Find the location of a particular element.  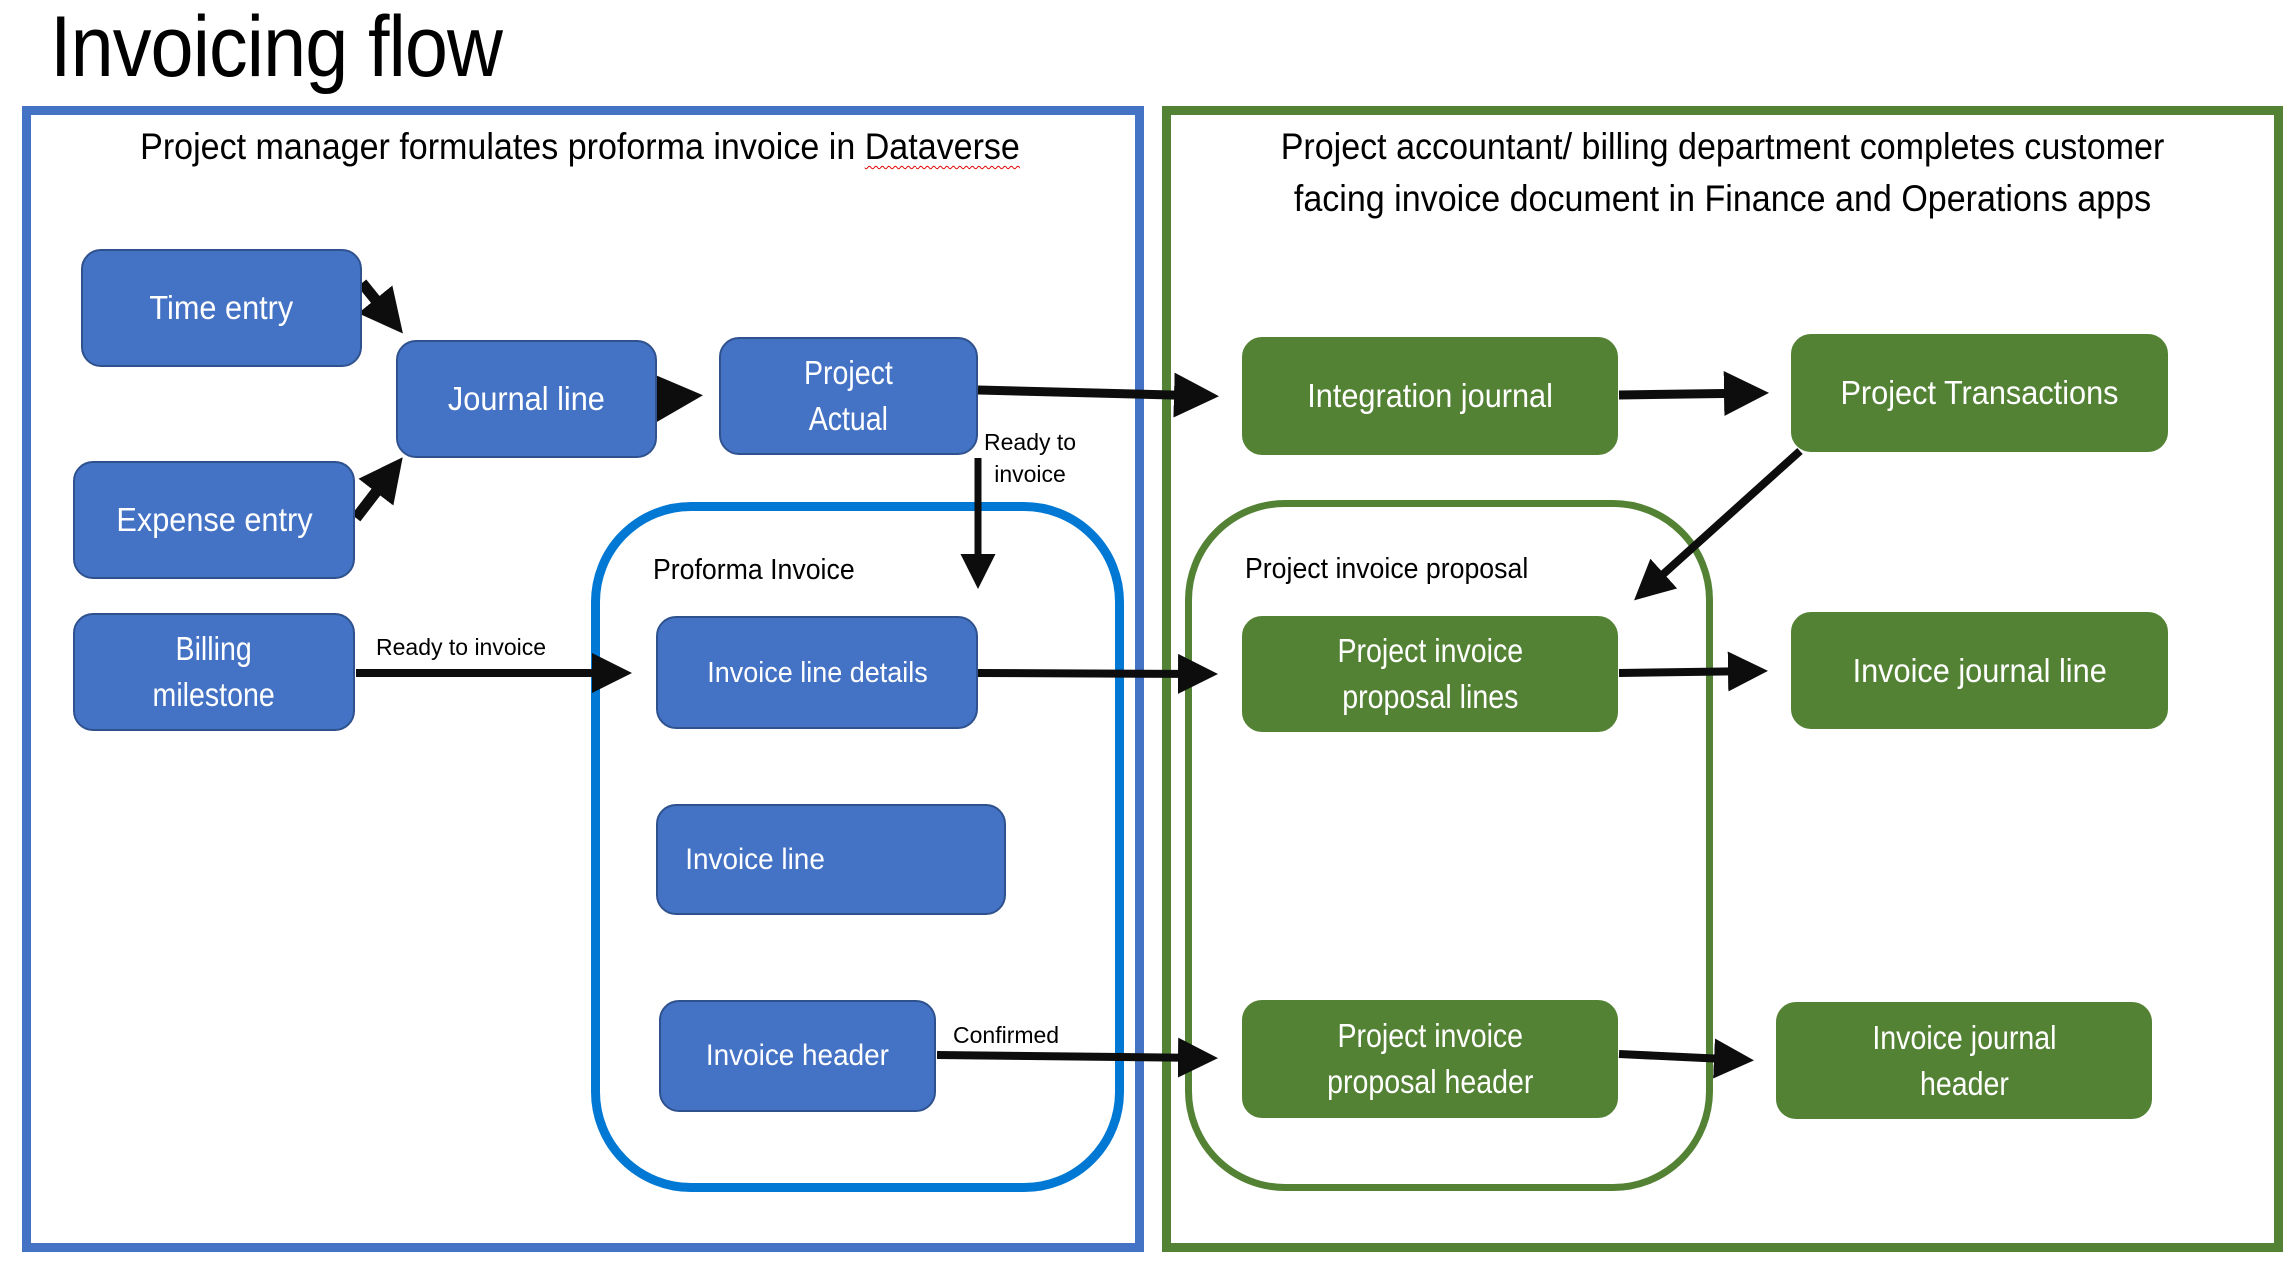

node-expense-entry-label: Expense entry is located at coordinates (214, 519).